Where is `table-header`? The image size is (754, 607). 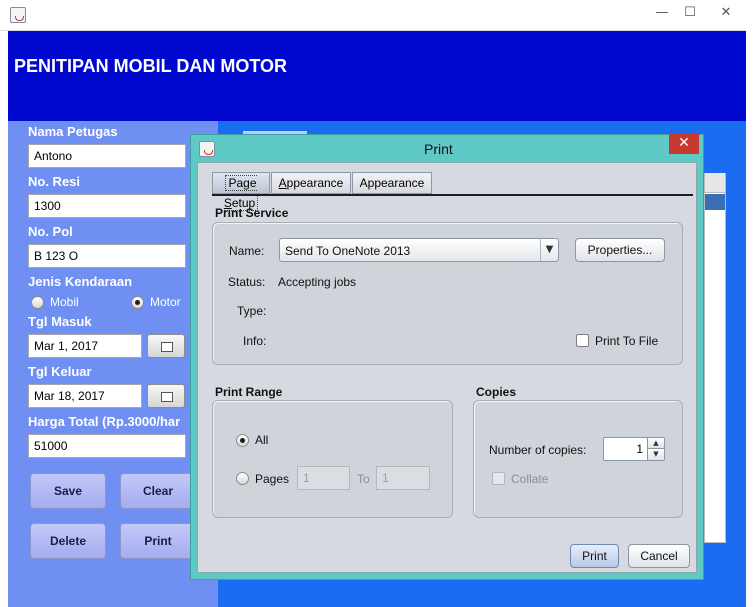 table-header is located at coordinates (715, 183).